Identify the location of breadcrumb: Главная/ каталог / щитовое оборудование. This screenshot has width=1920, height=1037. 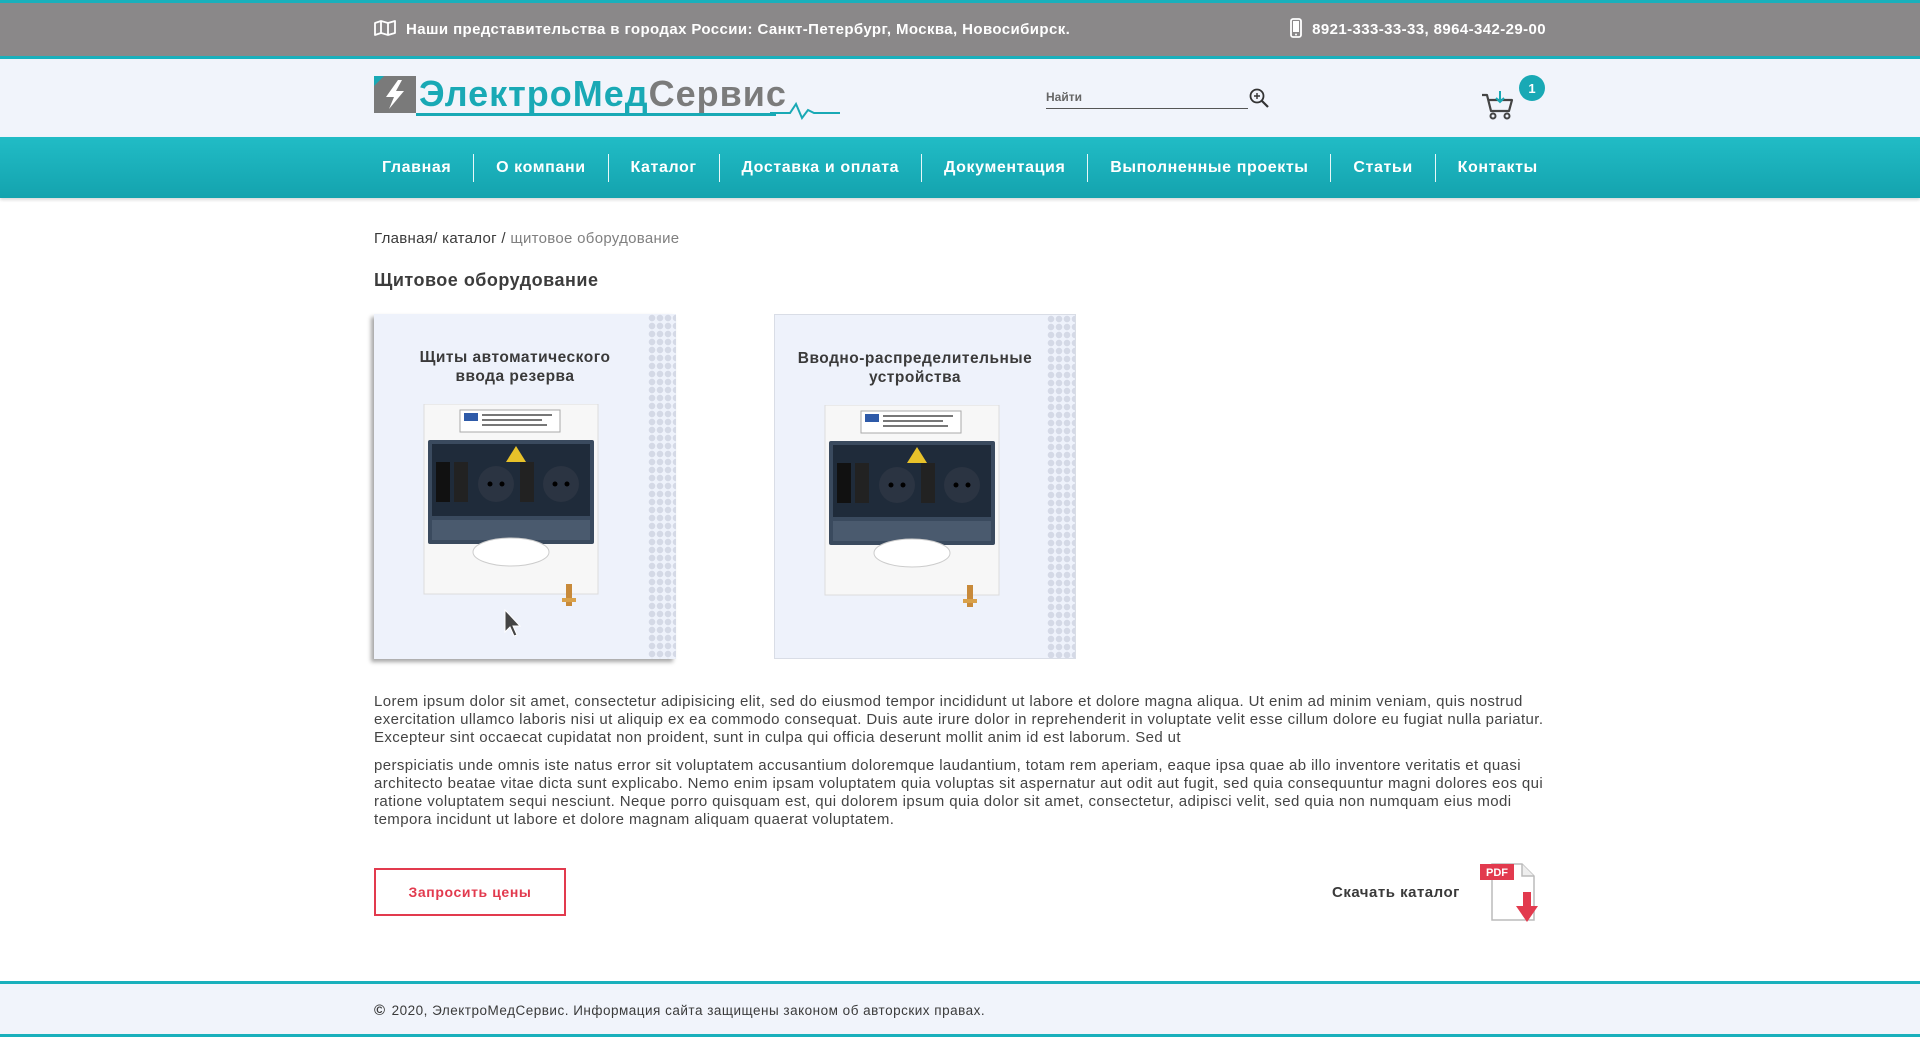
(526, 238).